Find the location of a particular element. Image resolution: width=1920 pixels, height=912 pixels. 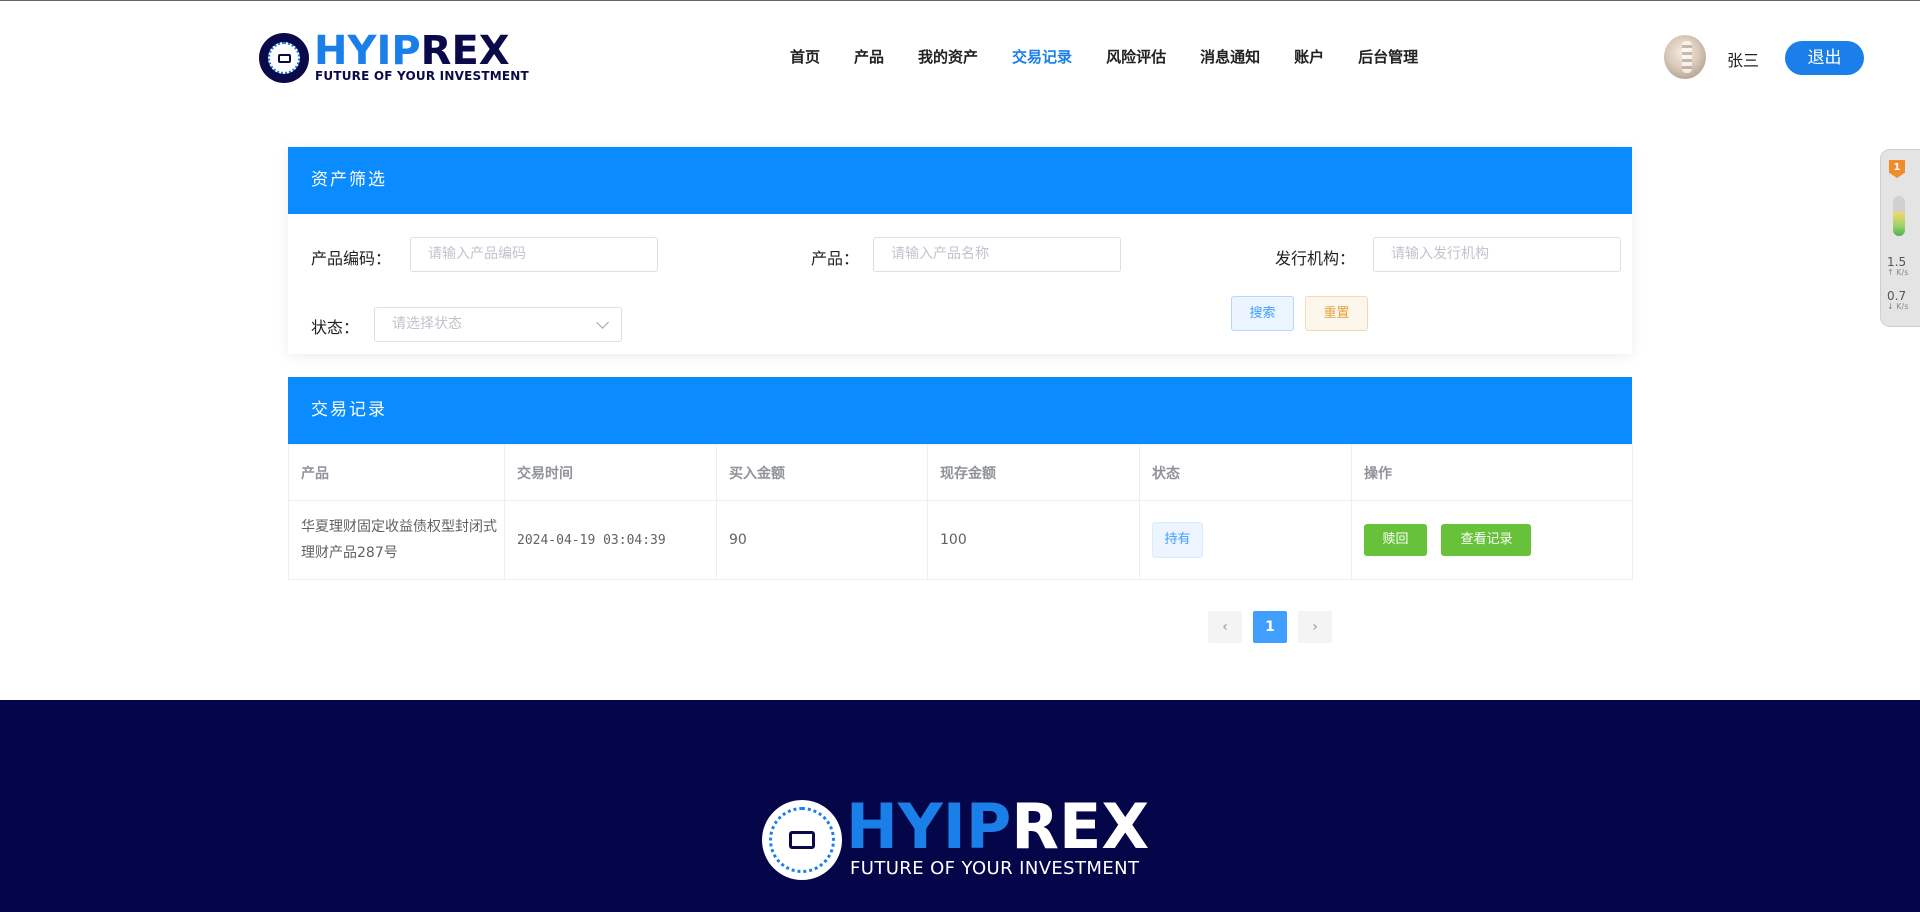

issuer-input: 请输入发行机构 is located at coordinates (1497, 254).